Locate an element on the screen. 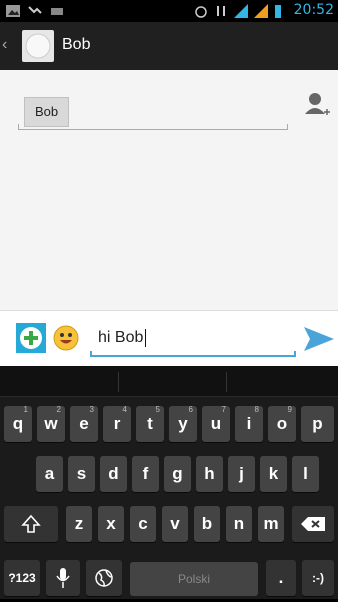  key-t: 5t is located at coordinates (150, 423).